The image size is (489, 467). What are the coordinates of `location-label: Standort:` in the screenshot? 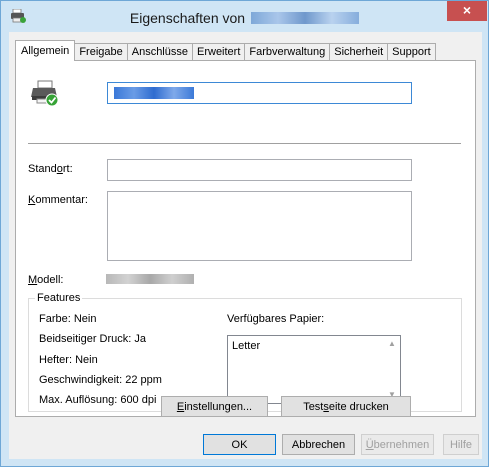 It's located at (50, 169).